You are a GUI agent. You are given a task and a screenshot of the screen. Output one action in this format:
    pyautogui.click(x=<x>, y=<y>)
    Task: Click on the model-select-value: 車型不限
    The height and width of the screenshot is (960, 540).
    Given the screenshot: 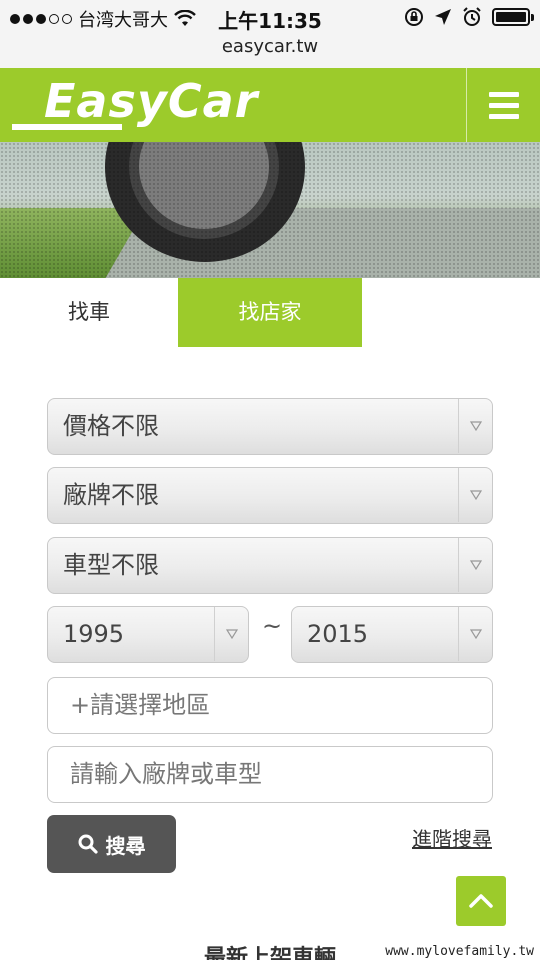 What is the action you would take?
    pyautogui.click(x=111, y=565)
    